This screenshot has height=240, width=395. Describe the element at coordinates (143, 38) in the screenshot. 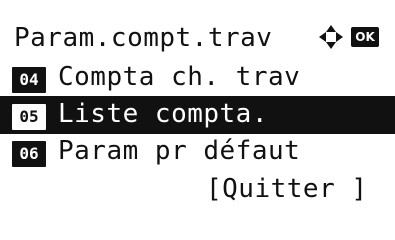

I see `page-title: Param.compt.trav` at that location.